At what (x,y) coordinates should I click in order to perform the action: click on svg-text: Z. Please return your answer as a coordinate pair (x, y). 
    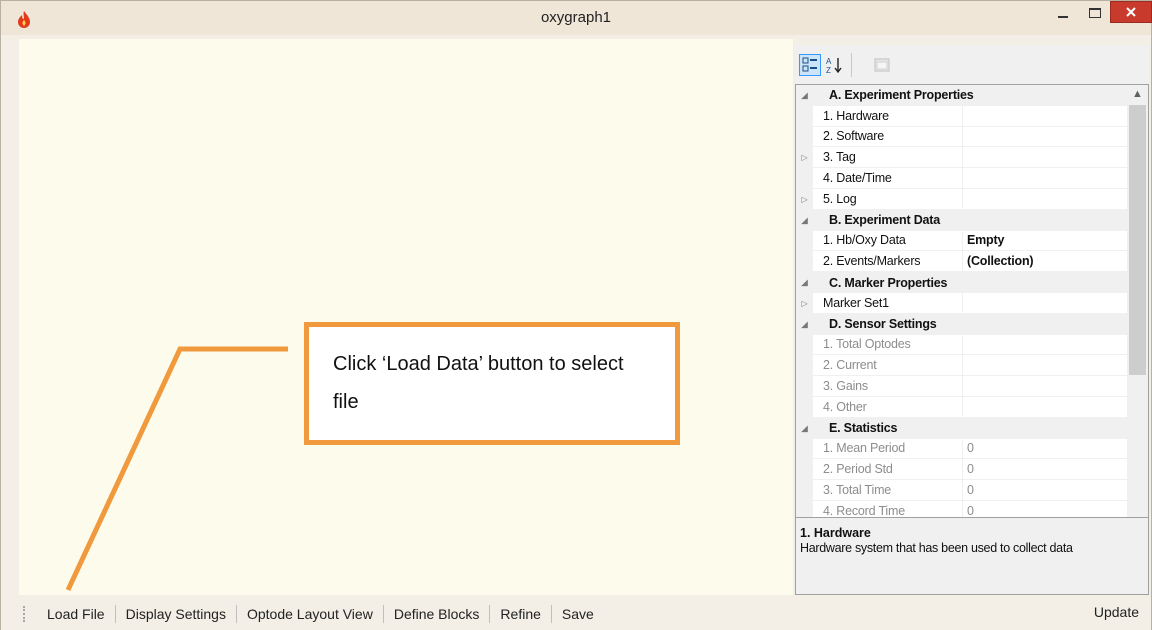
    Looking at the image, I should click on (828, 70).